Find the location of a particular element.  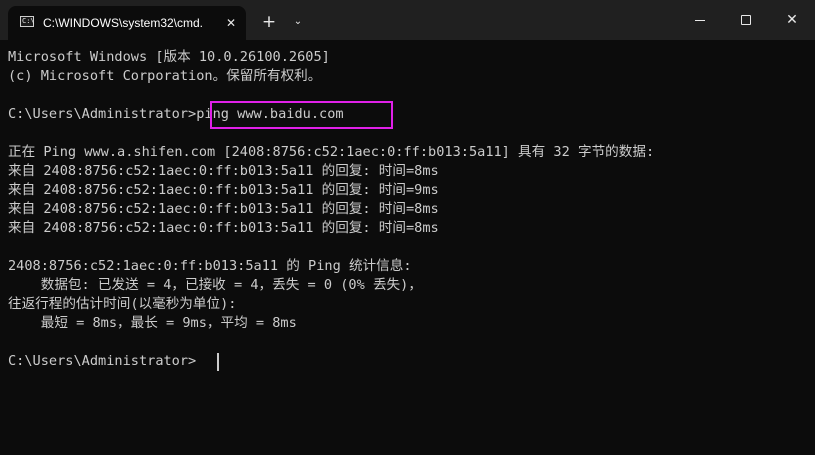

close-window-button: ✕ is located at coordinates (792, 20).